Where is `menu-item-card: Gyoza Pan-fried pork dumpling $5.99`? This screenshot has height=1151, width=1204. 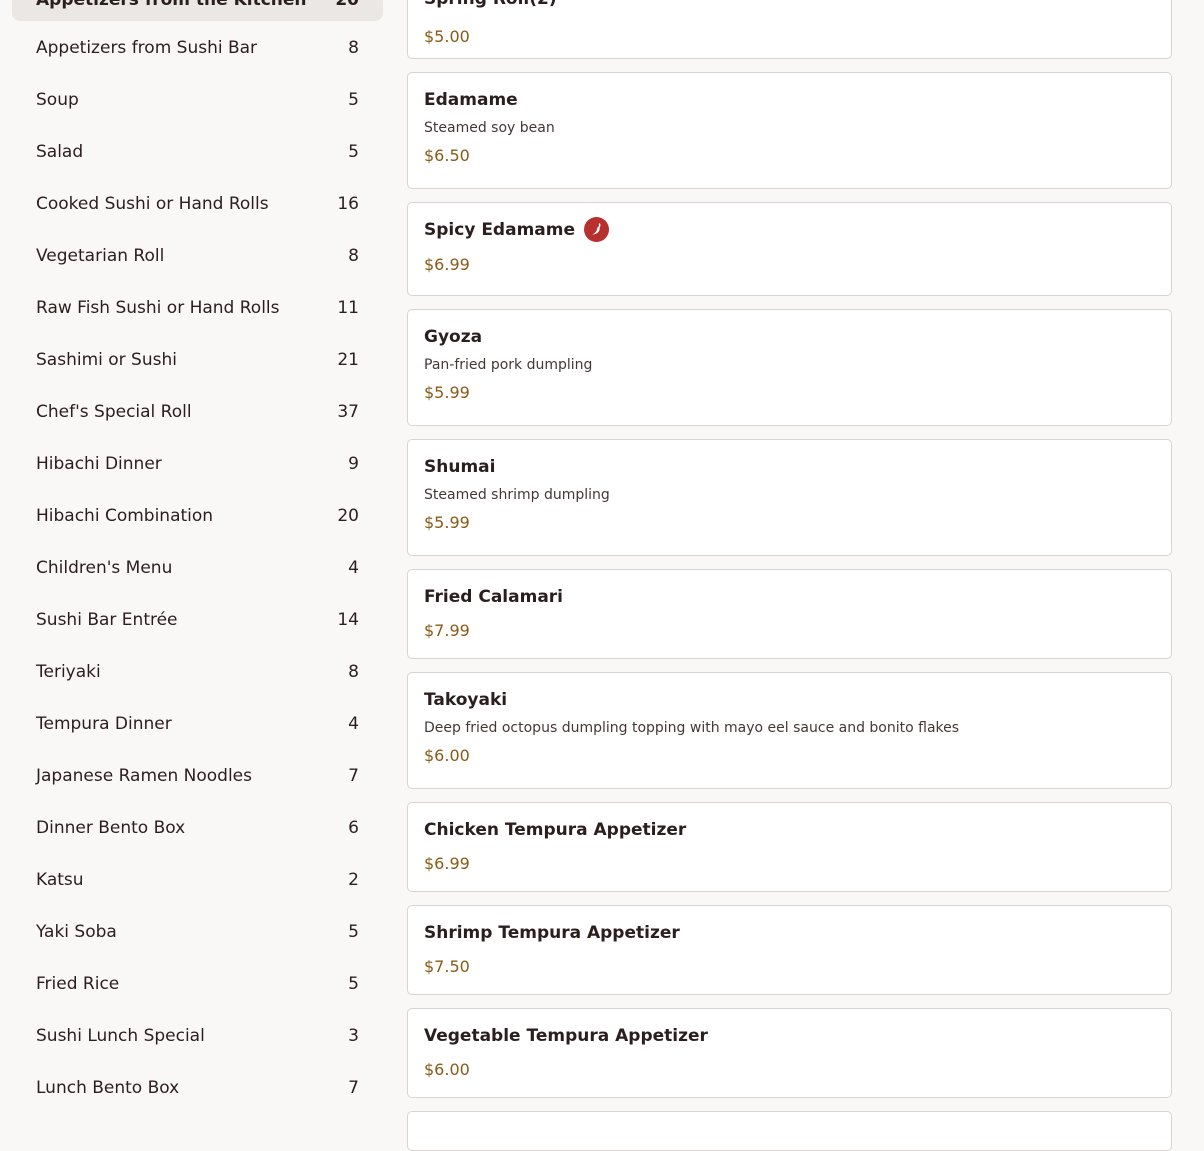
menu-item-card: Gyoza Pan-fried pork dumpling $5.99 is located at coordinates (789, 367).